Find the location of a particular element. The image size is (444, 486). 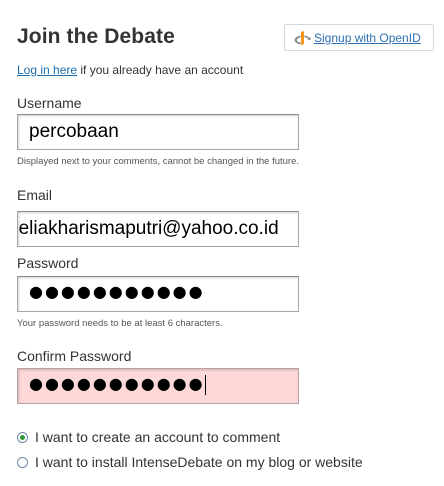

login-prompt-suffix: if you already have an account is located at coordinates (160, 70).